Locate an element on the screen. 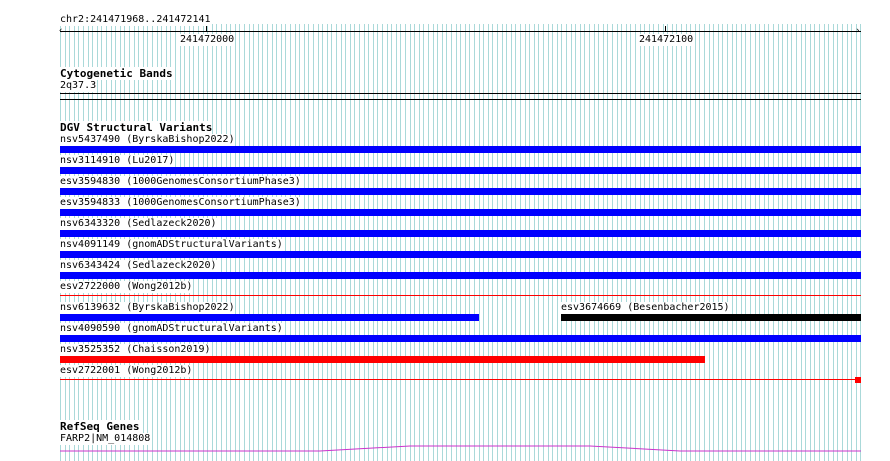 The image size is (890, 461). gene-label: FARP2|NM_014808 is located at coordinates (105, 439).